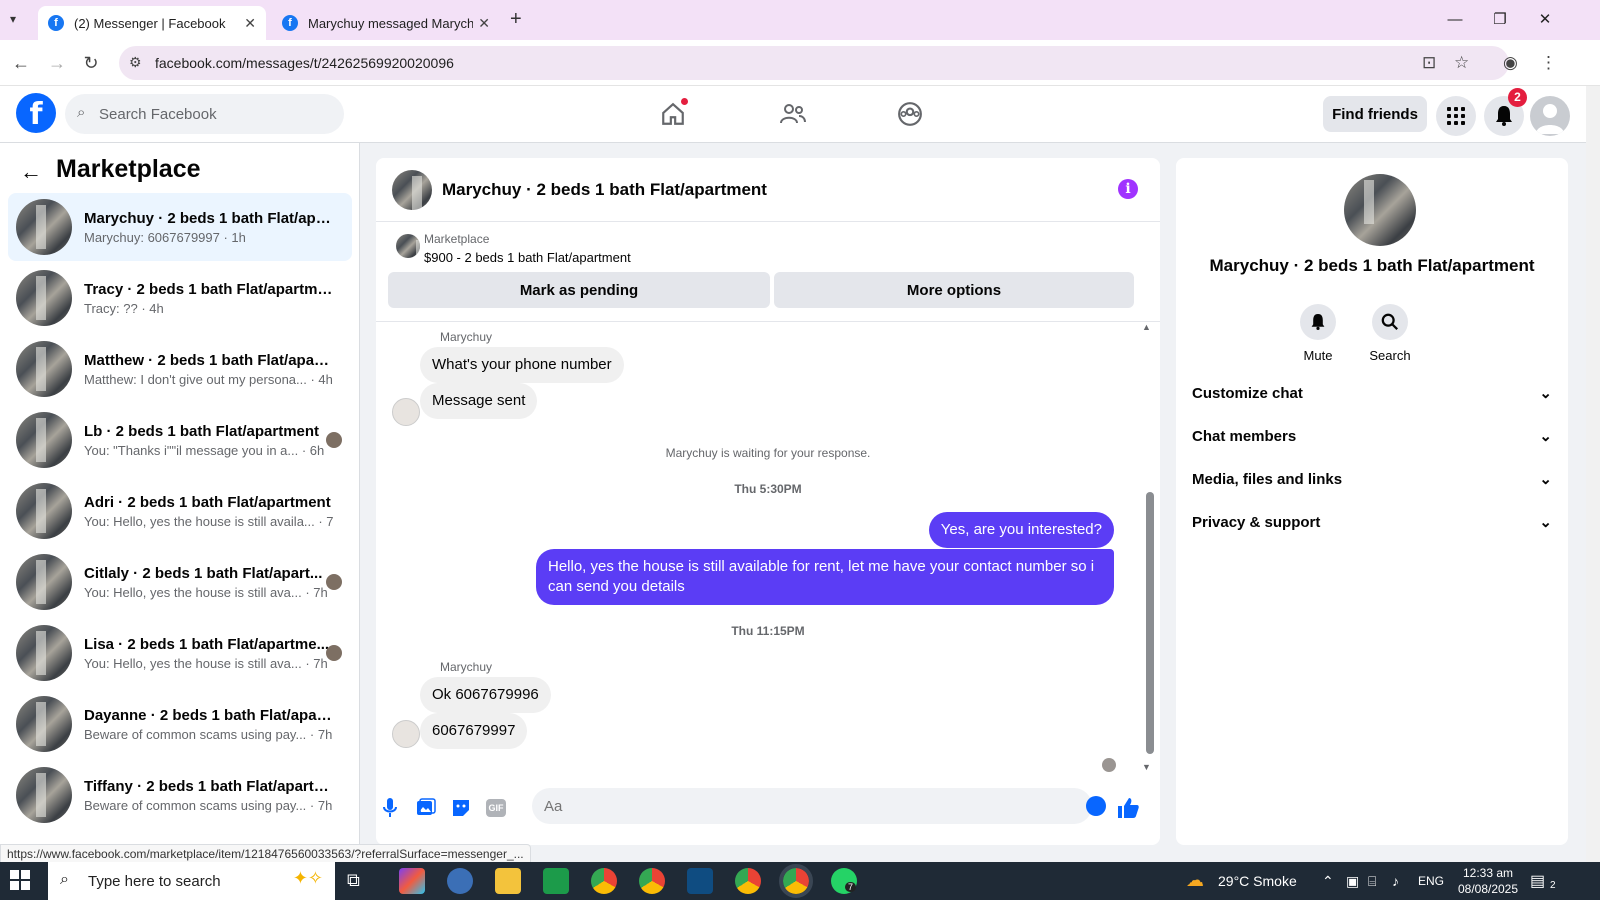 This screenshot has width=1600, height=900. What do you see at coordinates (426, 808) in the screenshot?
I see `photo-icon` at bounding box center [426, 808].